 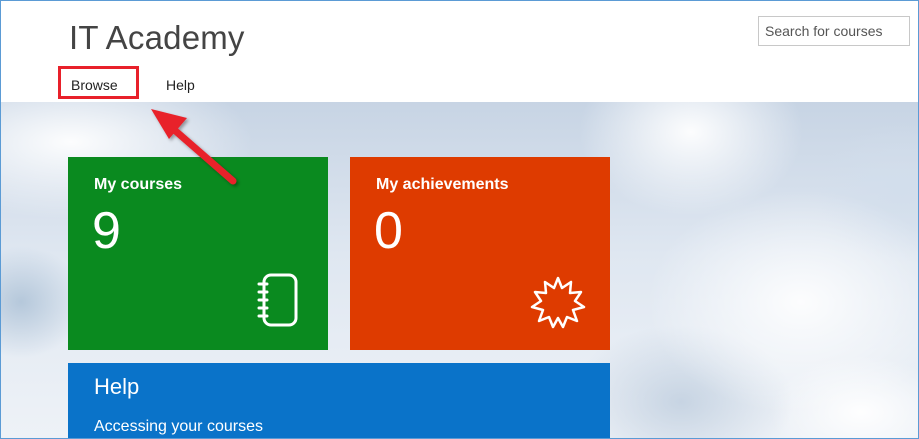 What do you see at coordinates (157, 37) in the screenshot?
I see `page-title: IT Academy` at bounding box center [157, 37].